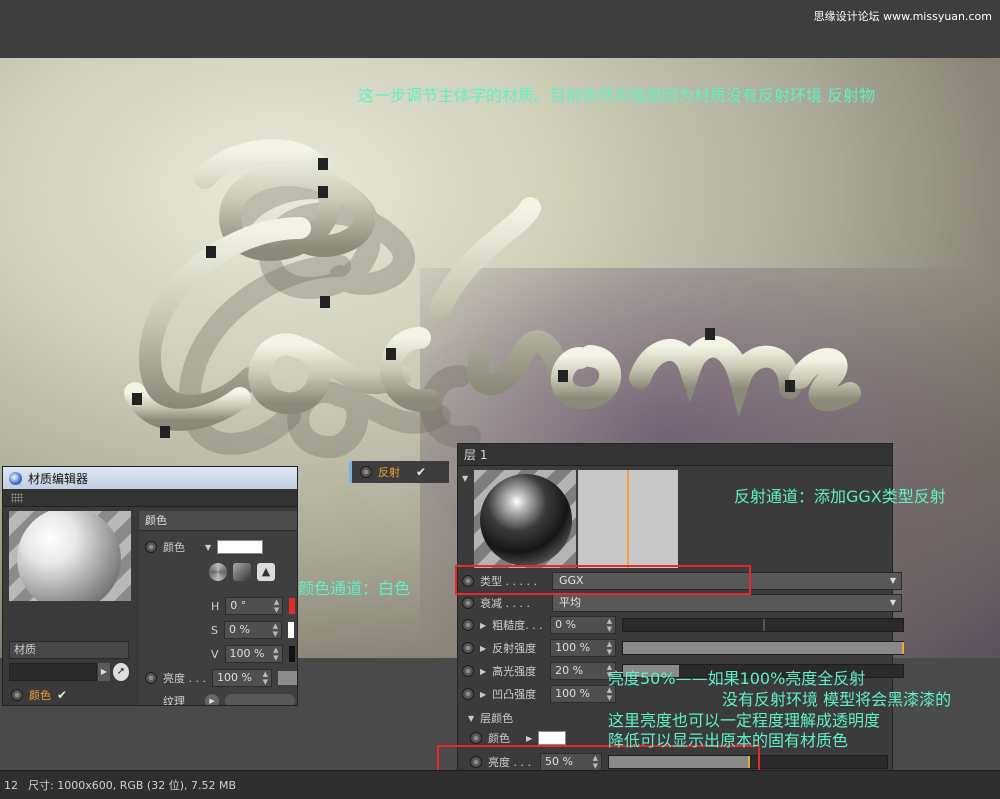 This screenshot has height=799, width=1000. I want to click on v-label: V, so click(215, 654).